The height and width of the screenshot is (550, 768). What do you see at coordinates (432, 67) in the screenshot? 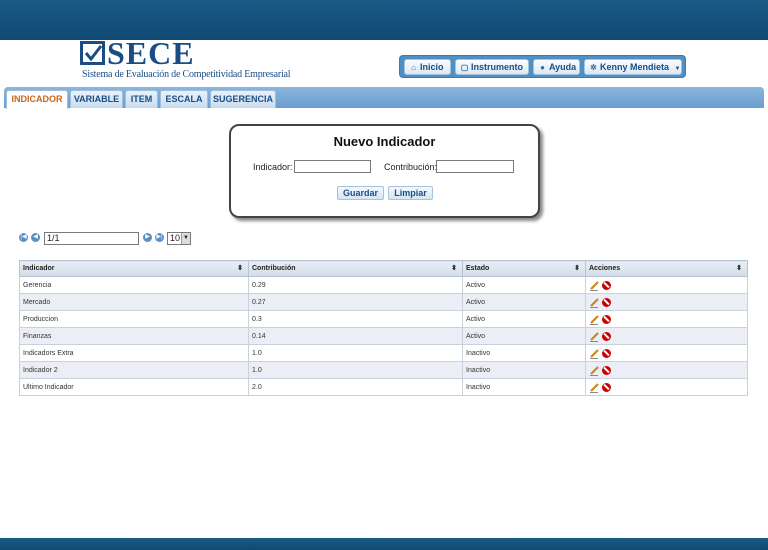
I see `nav-inicio-label: Inicio` at bounding box center [432, 67].